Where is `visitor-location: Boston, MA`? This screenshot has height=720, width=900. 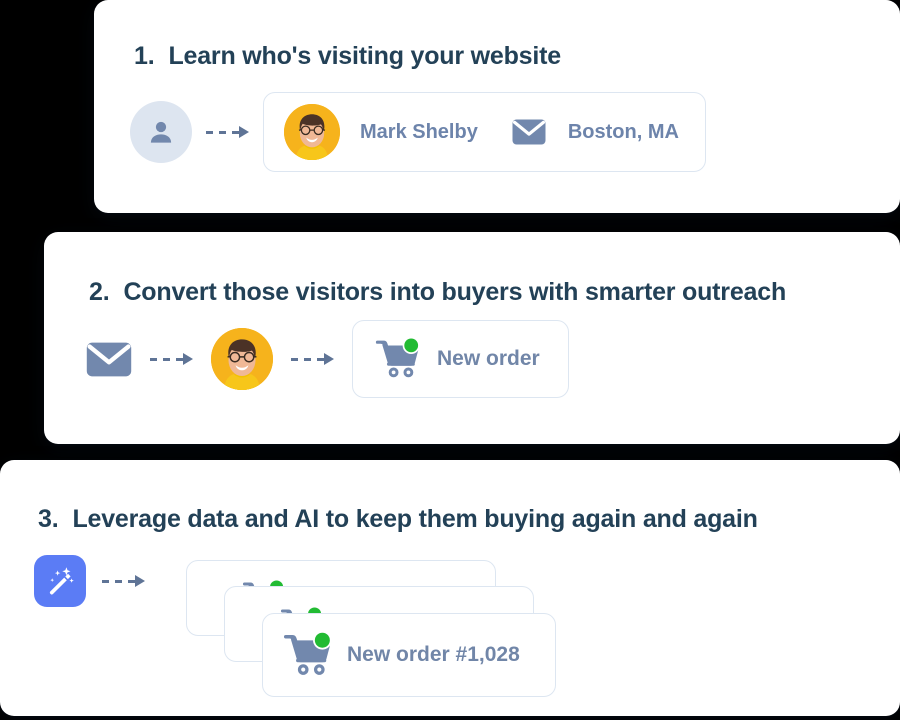 visitor-location: Boston, MA is located at coordinates (623, 131).